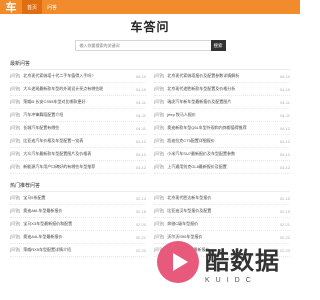 Image resolution: width=320 pixels, height=300 pixels. What do you see at coordinates (140, 250) in the screenshot?
I see `item-date: 02-22` at bounding box center [140, 250].